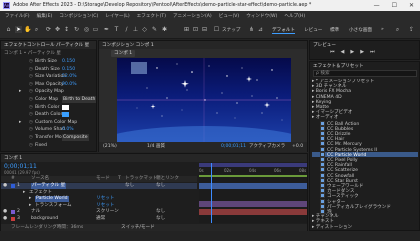  I want to click on exposure-value: +0.0, so click(297, 147).